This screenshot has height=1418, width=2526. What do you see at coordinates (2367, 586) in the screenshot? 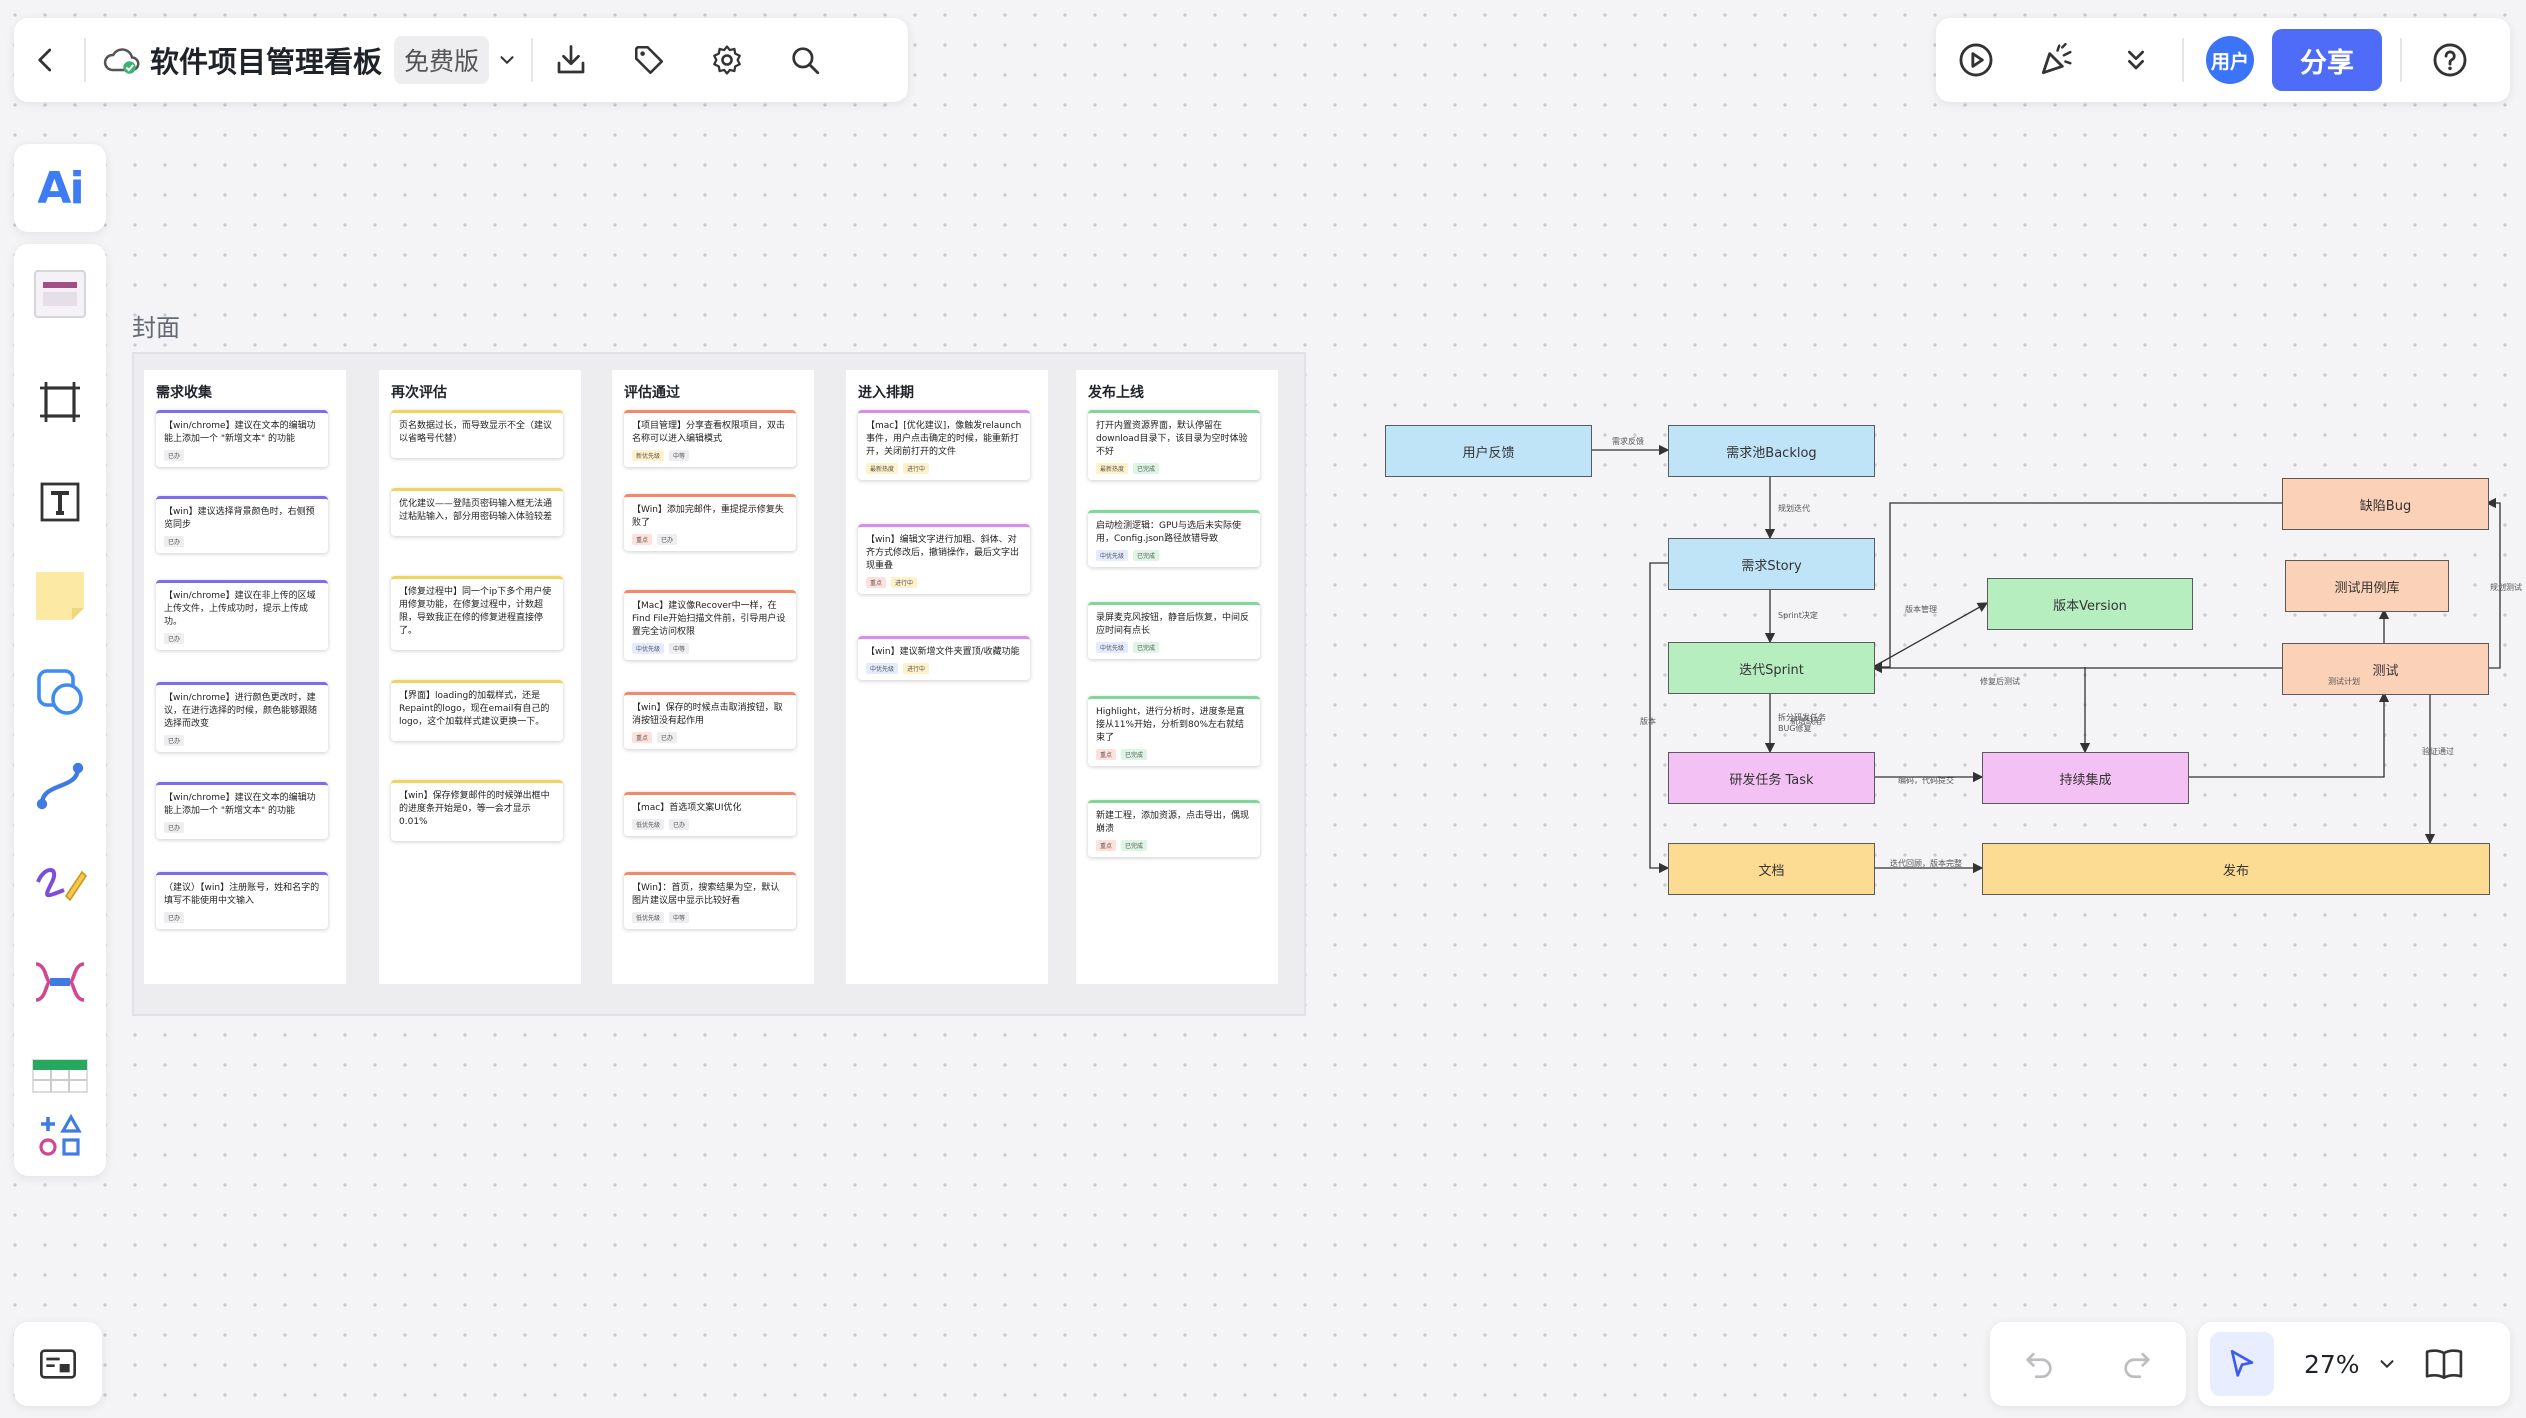
I see `flow-node-testcase: 测试用例库` at bounding box center [2367, 586].